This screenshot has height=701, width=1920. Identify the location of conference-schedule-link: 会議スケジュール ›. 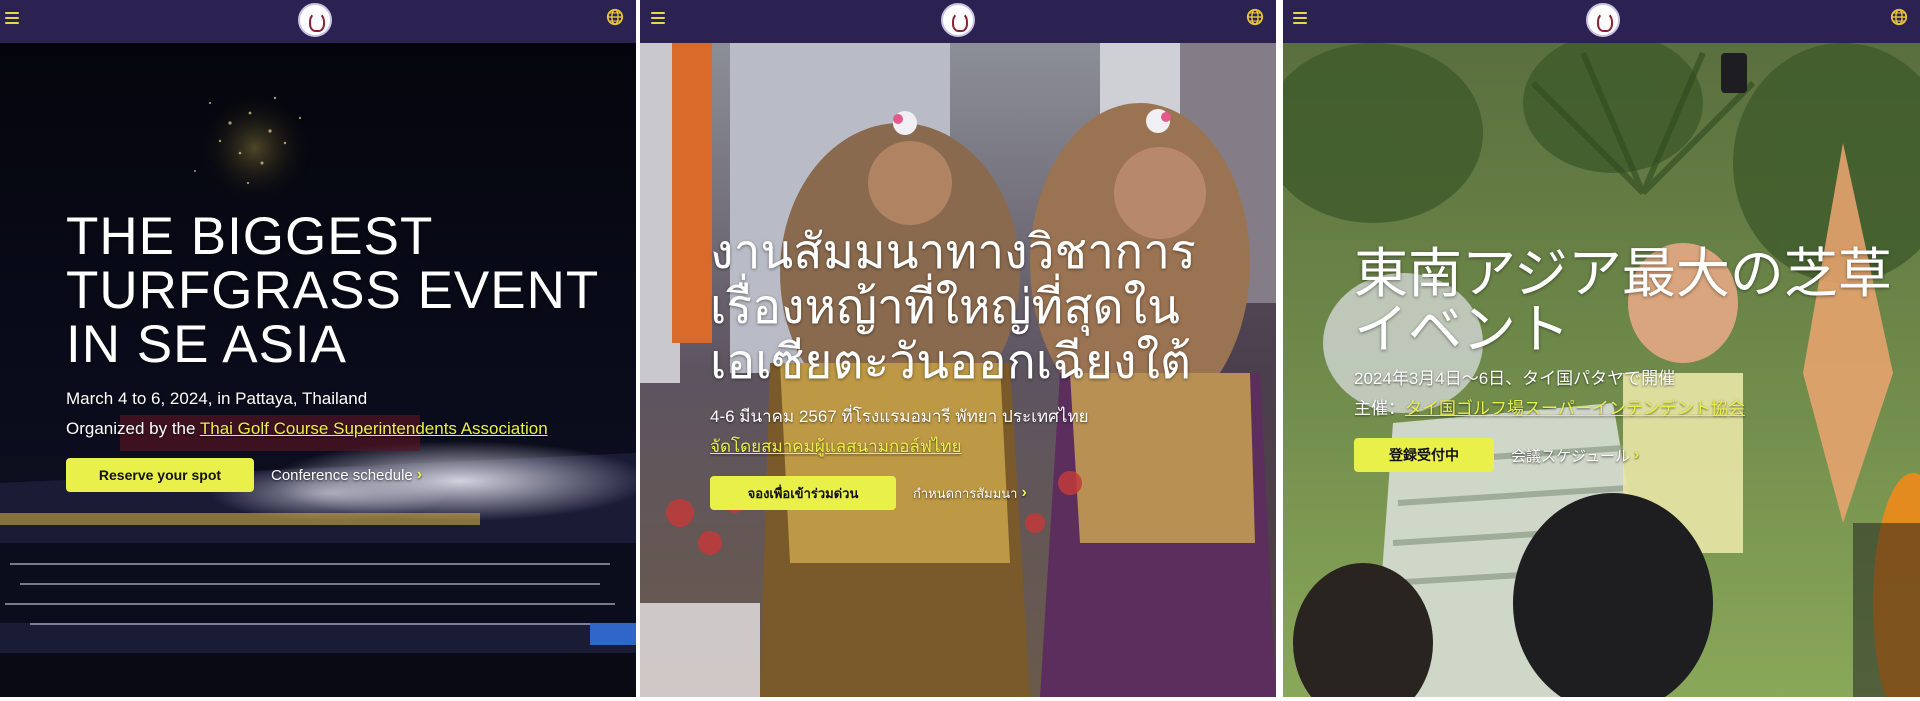
(1575, 455).